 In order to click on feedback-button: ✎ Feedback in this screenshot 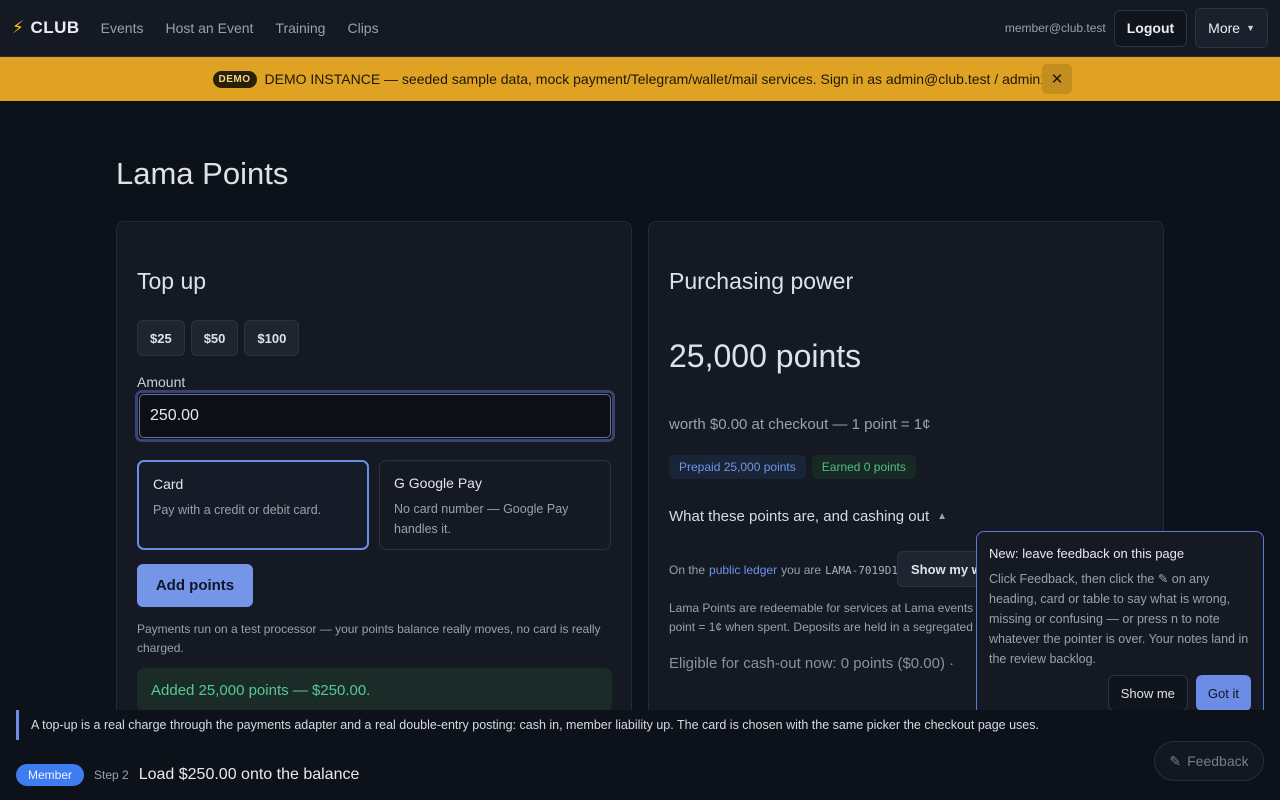, I will do `click(1209, 761)`.